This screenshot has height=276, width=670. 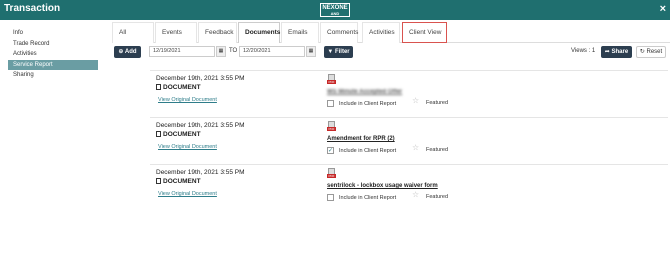 I want to click on window-title: Transaction, so click(x=32, y=8).